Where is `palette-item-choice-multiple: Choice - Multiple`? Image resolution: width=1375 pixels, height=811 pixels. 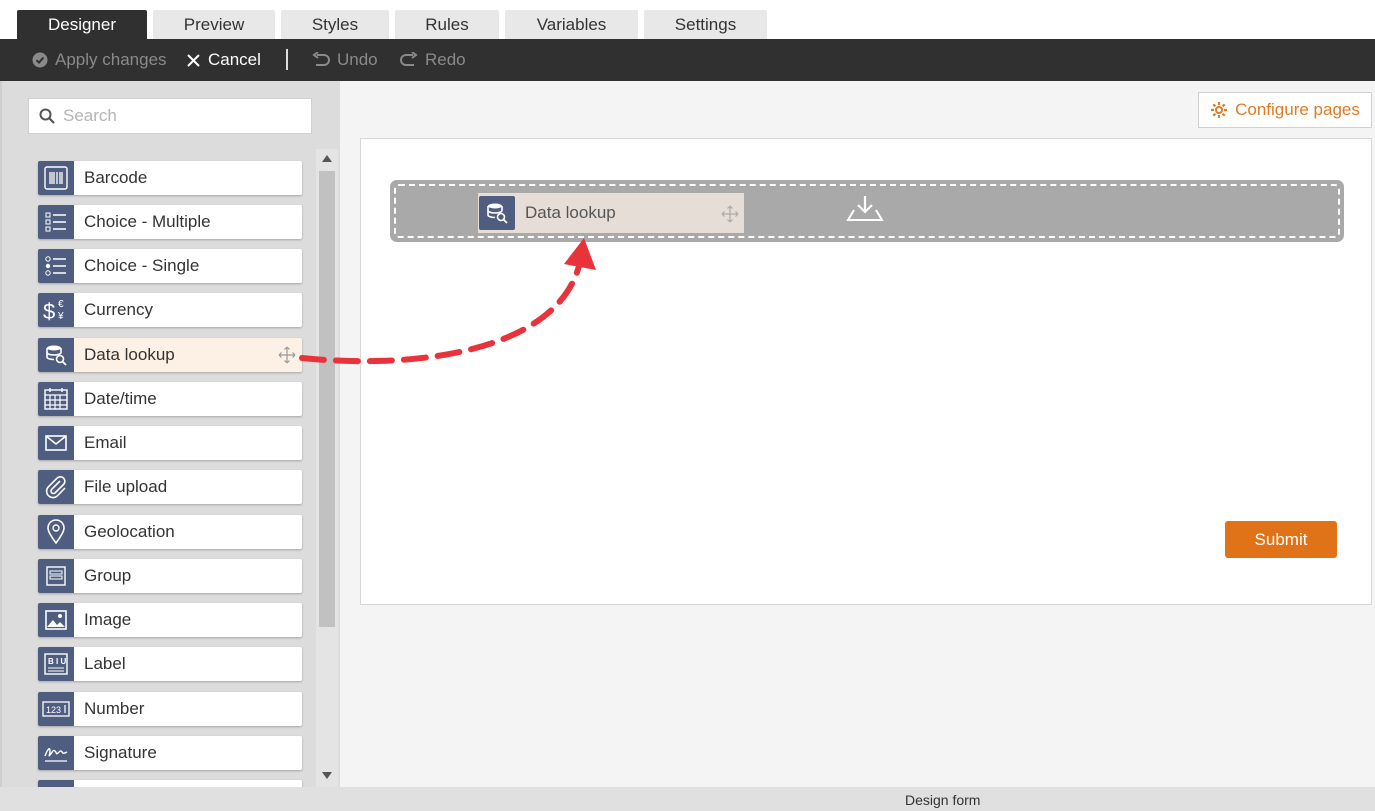 palette-item-choice-multiple: Choice - Multiple is located at coordinates (170, 222).